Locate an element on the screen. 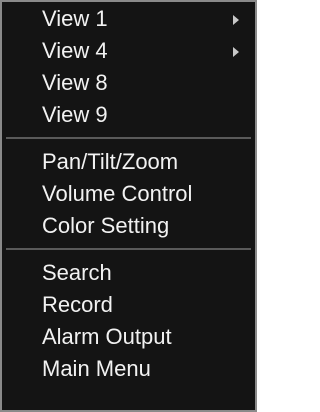 The image size is (320, 412). menu-item-label: View 1 is located at coordinates (75, 18).